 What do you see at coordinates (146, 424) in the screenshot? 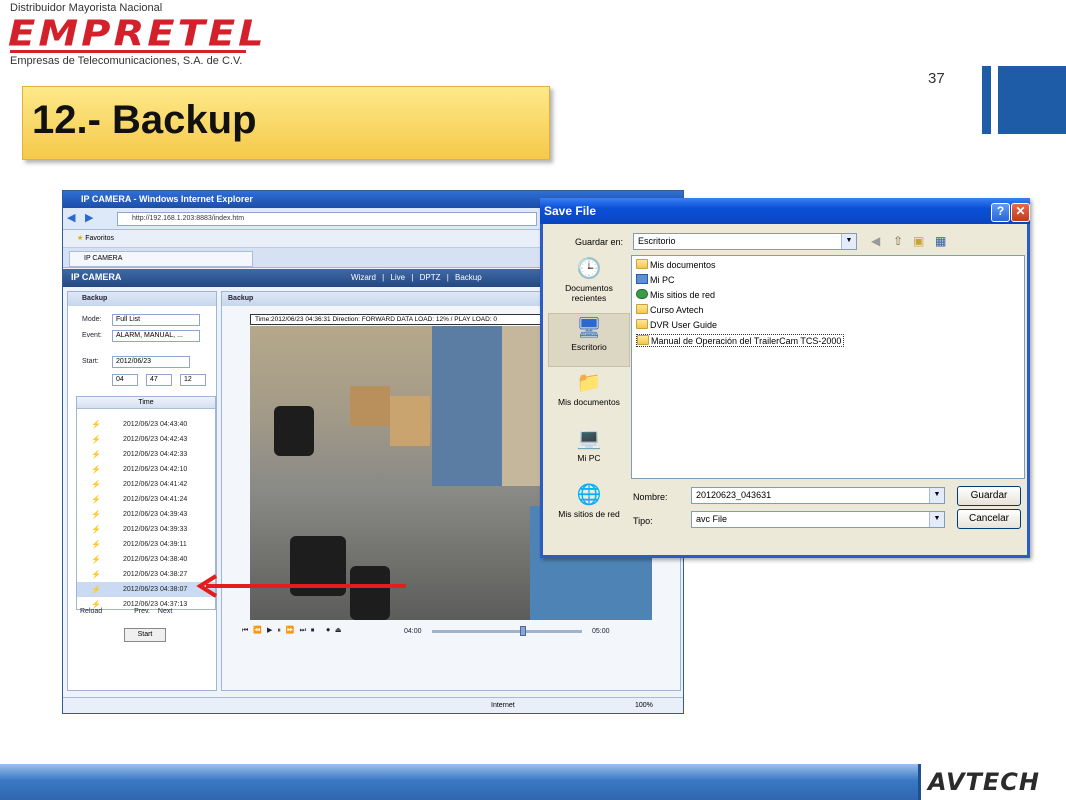
I see `list-item: ⚡ 2012/06/23 04:43:40` at bounding box center [146, 424].